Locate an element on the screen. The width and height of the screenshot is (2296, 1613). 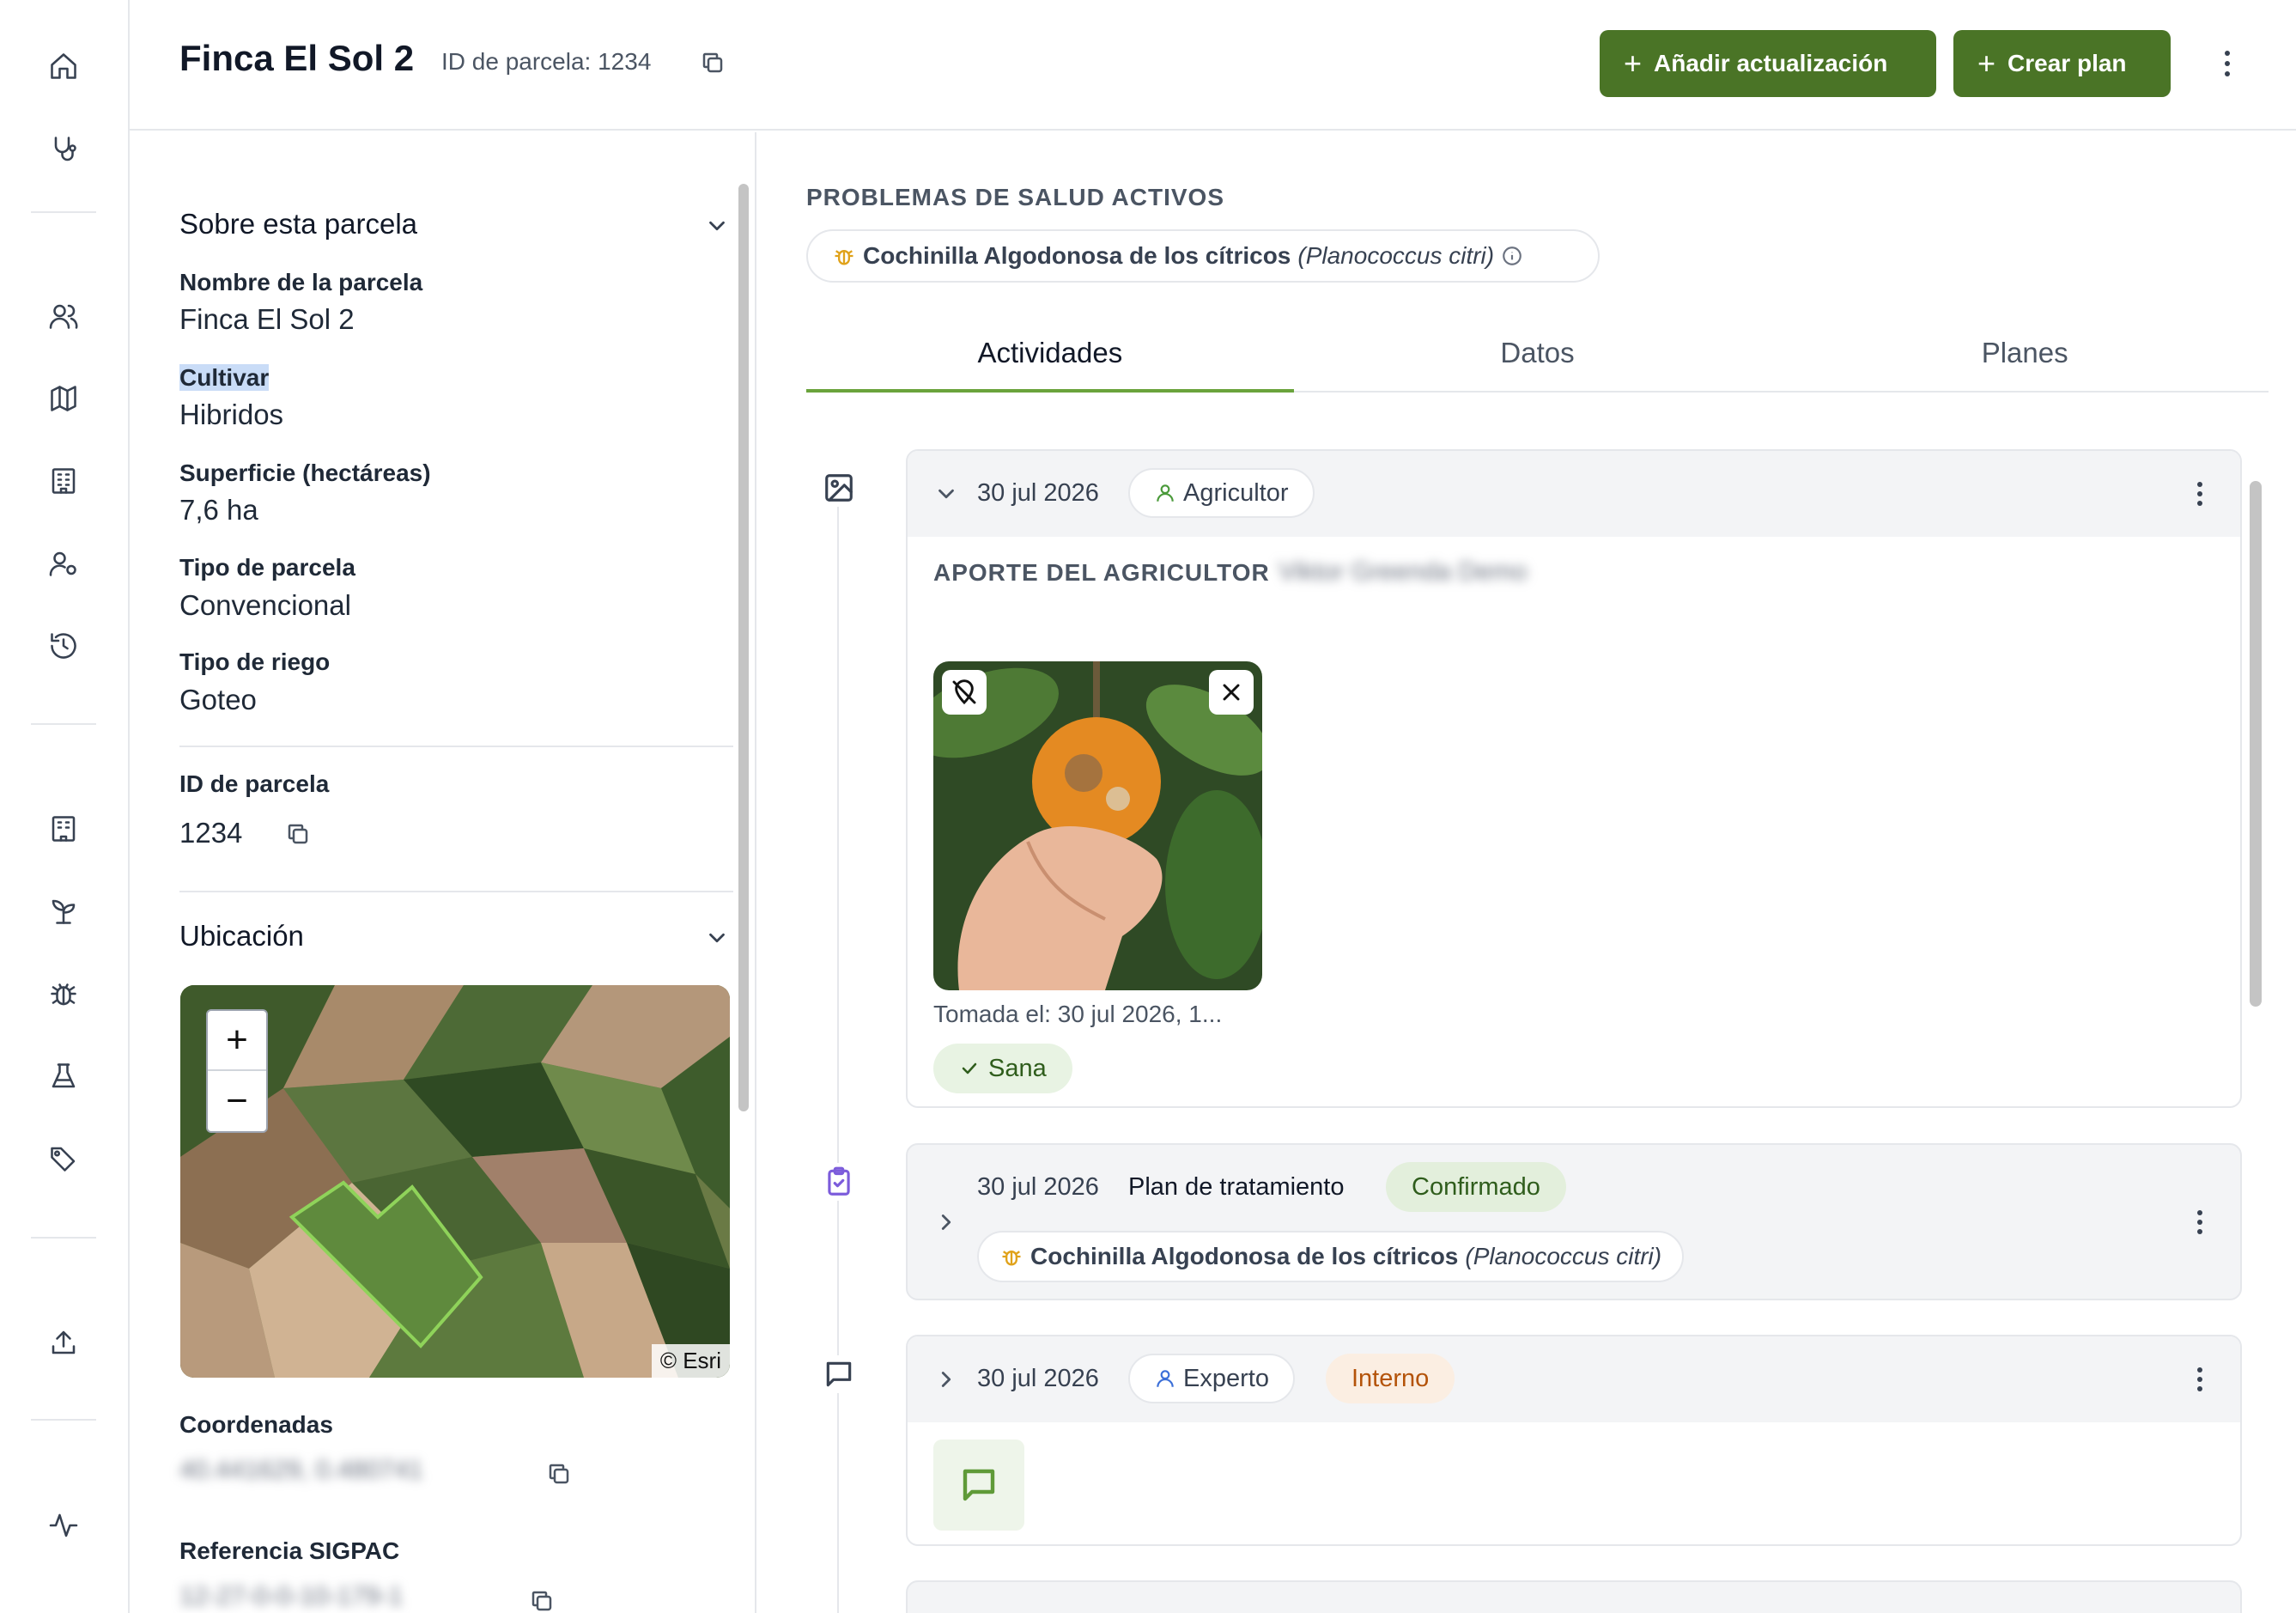
active-health-issues-title: PROBLEMAS DE SALUD ACTIVOS is located at coordinates (1015, 197).